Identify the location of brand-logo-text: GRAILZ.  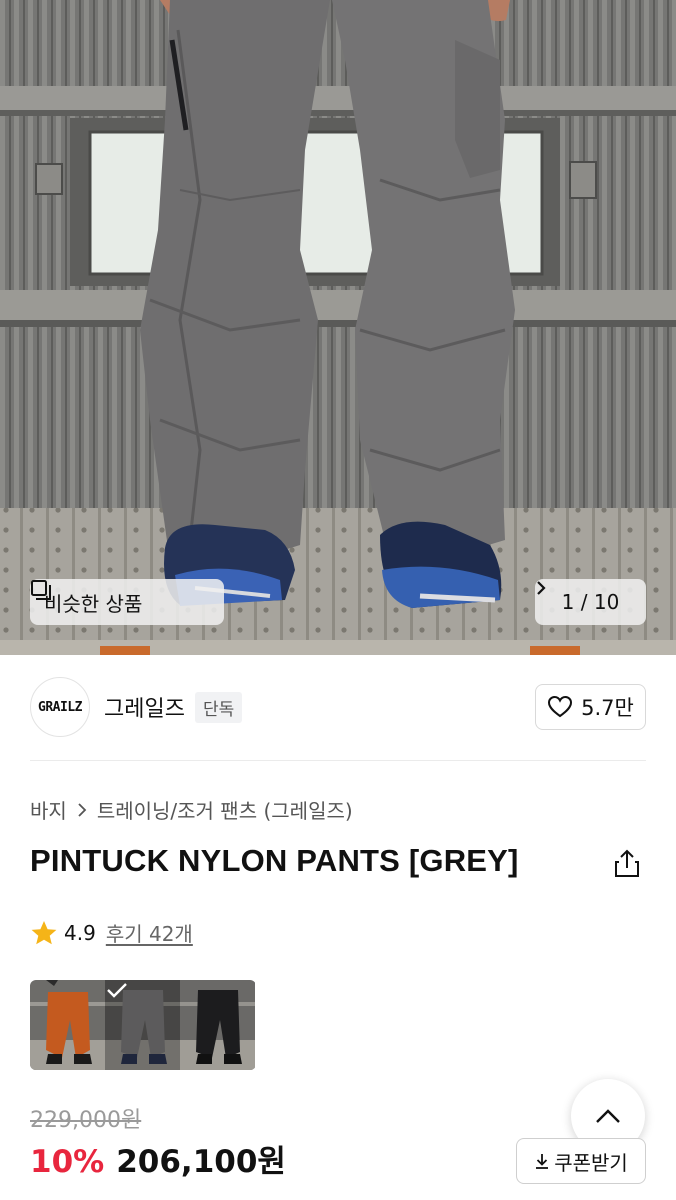
(60, 707).